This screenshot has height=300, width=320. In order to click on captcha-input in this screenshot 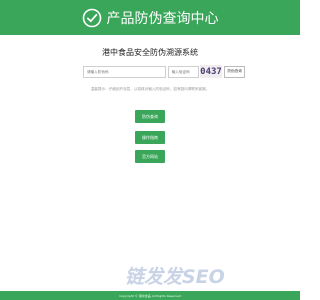, I will do `click(183, 71)`.